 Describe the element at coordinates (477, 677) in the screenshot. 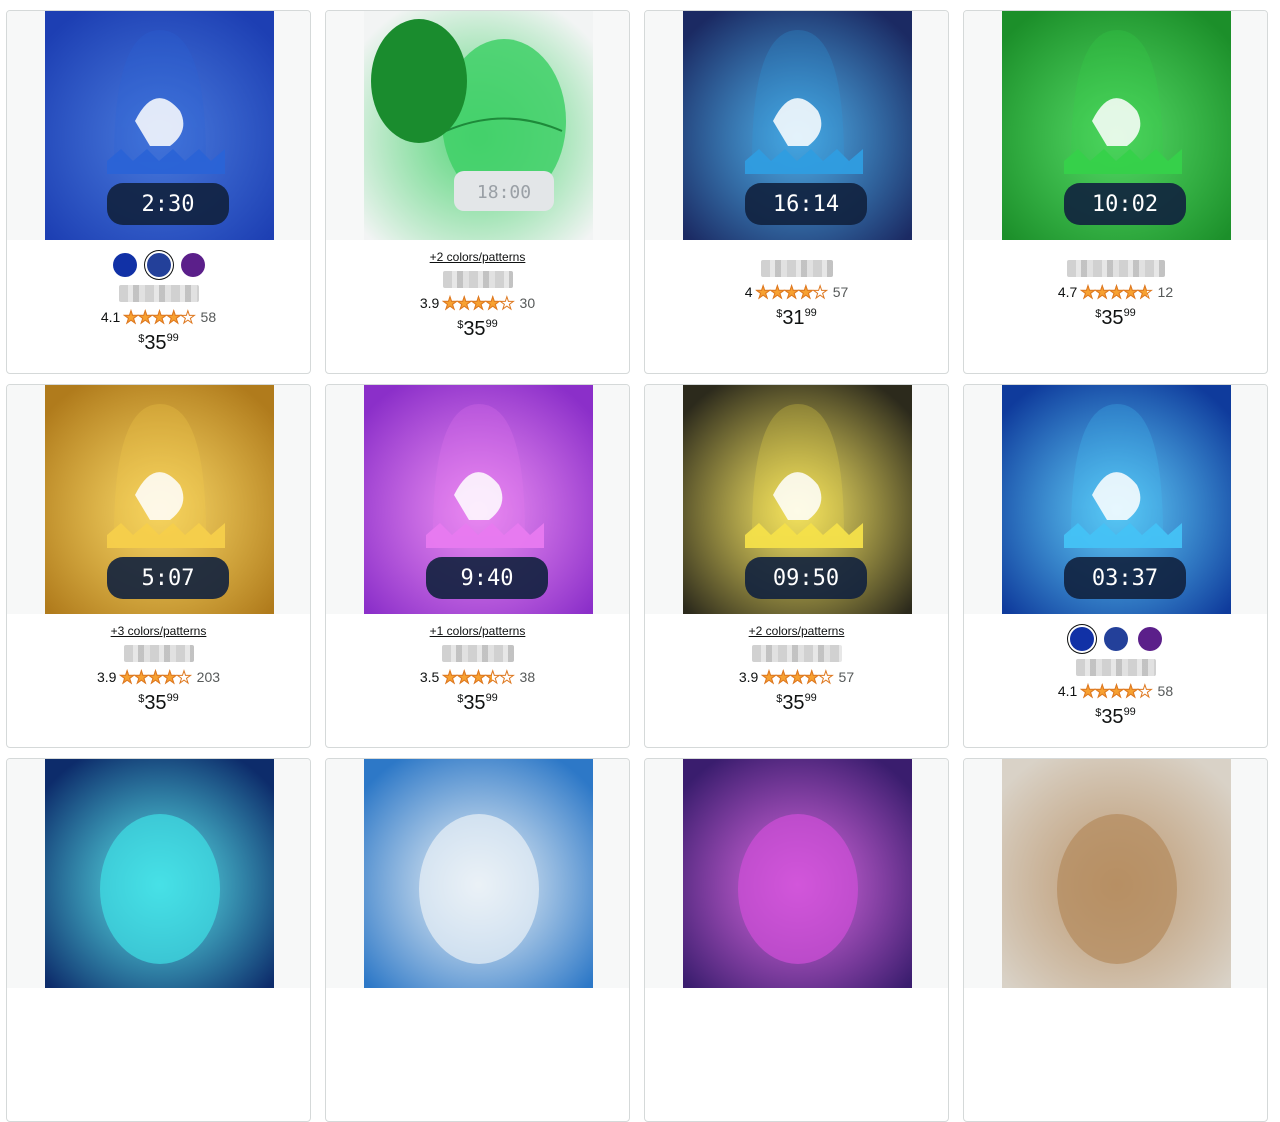

I see `rating-row: 3.5★★★★★★★★★★ 38` at that location.